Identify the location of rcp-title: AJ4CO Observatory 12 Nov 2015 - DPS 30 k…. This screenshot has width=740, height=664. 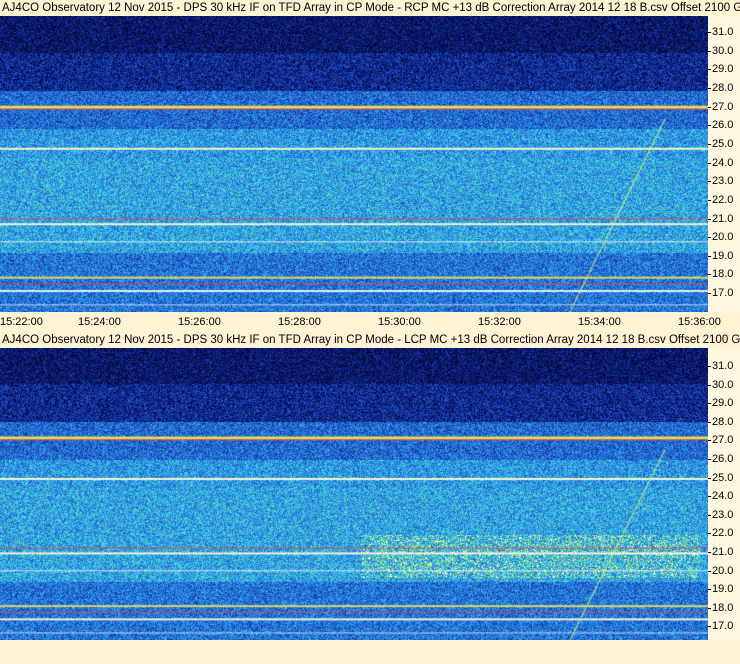
(371, 8).